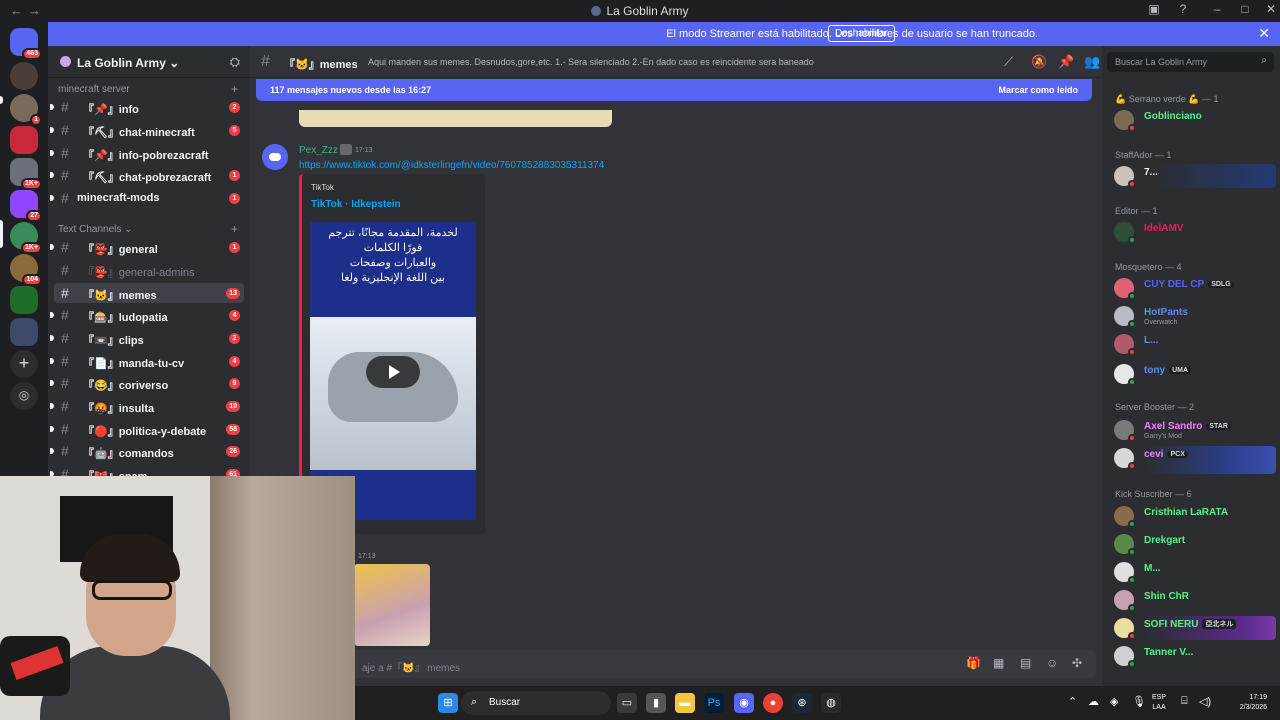  Describe the element at coordinates (1195, 544) in the screenshot. I see `member-item: Drekgart` at that location.